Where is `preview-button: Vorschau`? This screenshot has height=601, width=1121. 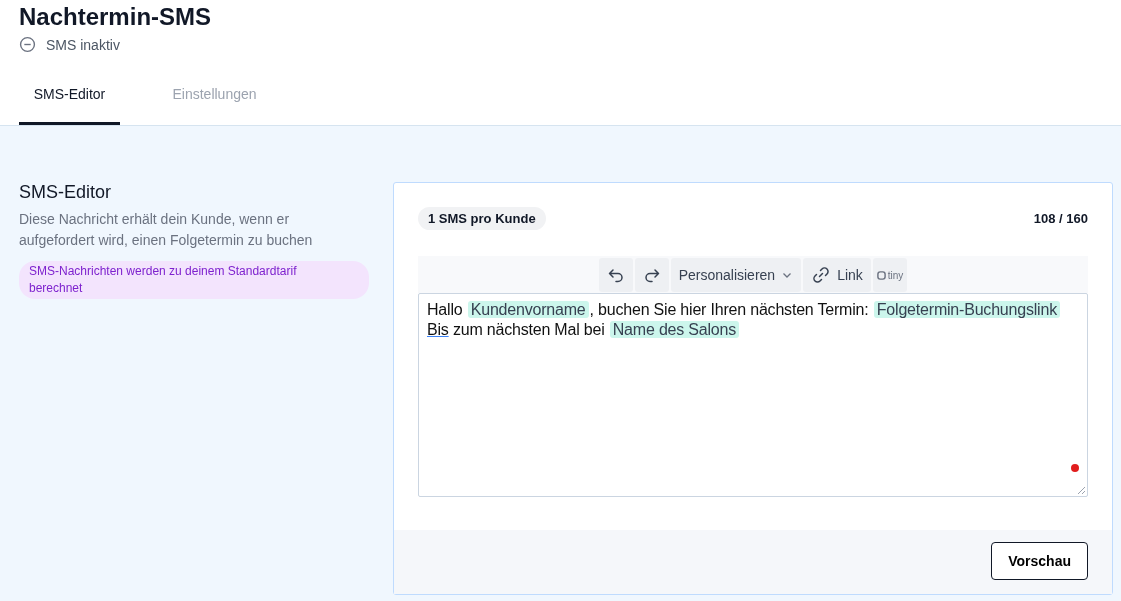 preview-button: Vorschau is located at coordinates (1039, 561).